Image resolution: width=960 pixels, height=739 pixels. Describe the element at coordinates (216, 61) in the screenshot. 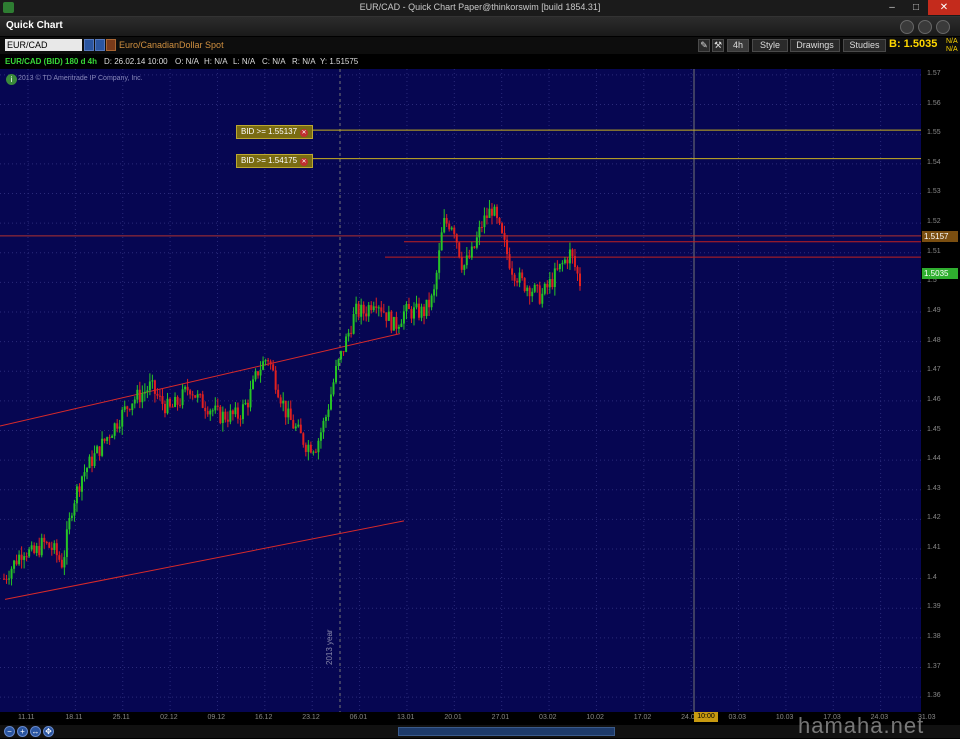

I see `info-high: H: N/A` at that location.